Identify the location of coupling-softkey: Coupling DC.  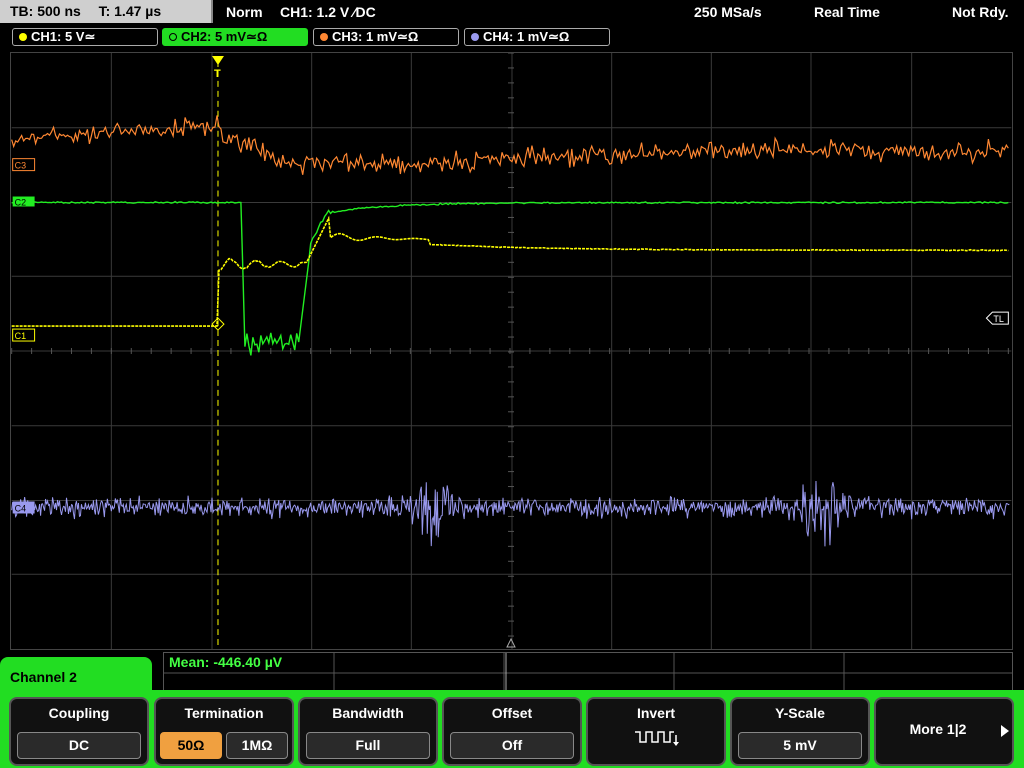
(79, 731).